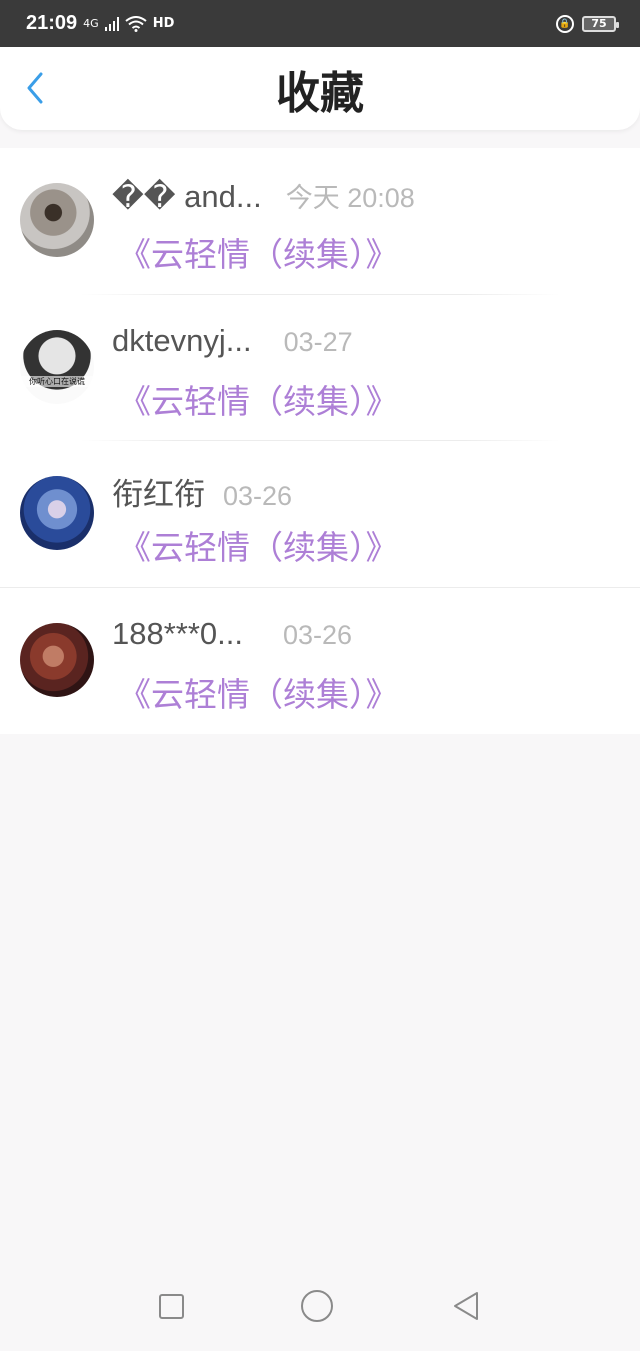 The image size is (640, 1351). I want to click on list-item: 你听心口在说谎 dktevnyj... 03-27 《云轻情（续集）》, so click(320, 368).